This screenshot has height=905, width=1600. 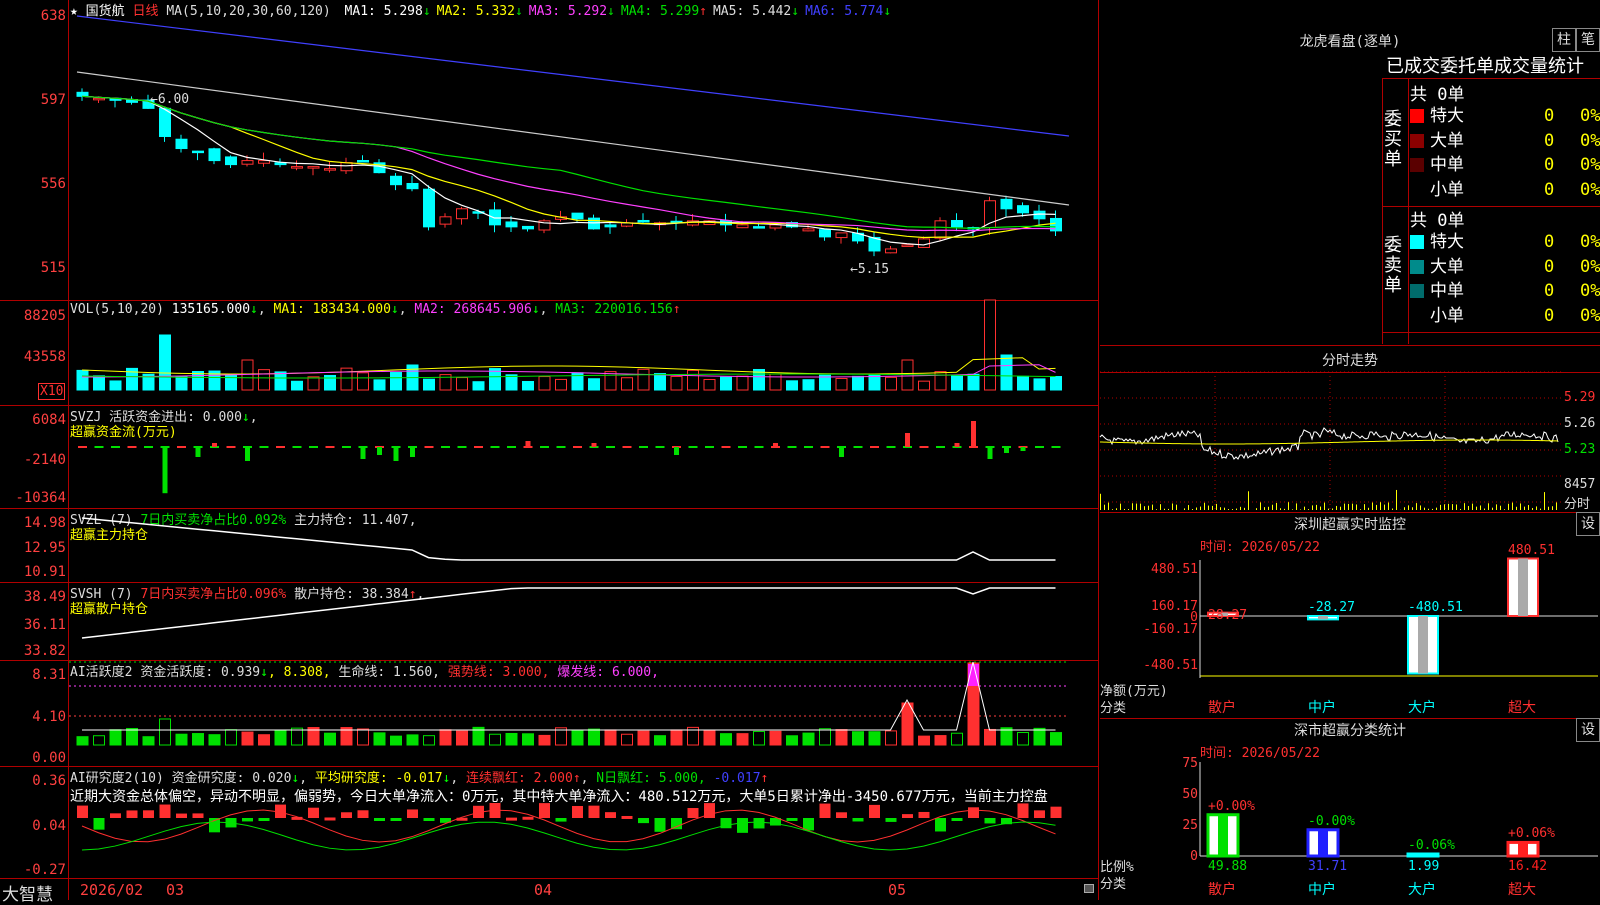 What do you see at coordinates (34, 625) in the screenshot?
I see `svsh-tick: 36.11` at bounding box center [34, 625].